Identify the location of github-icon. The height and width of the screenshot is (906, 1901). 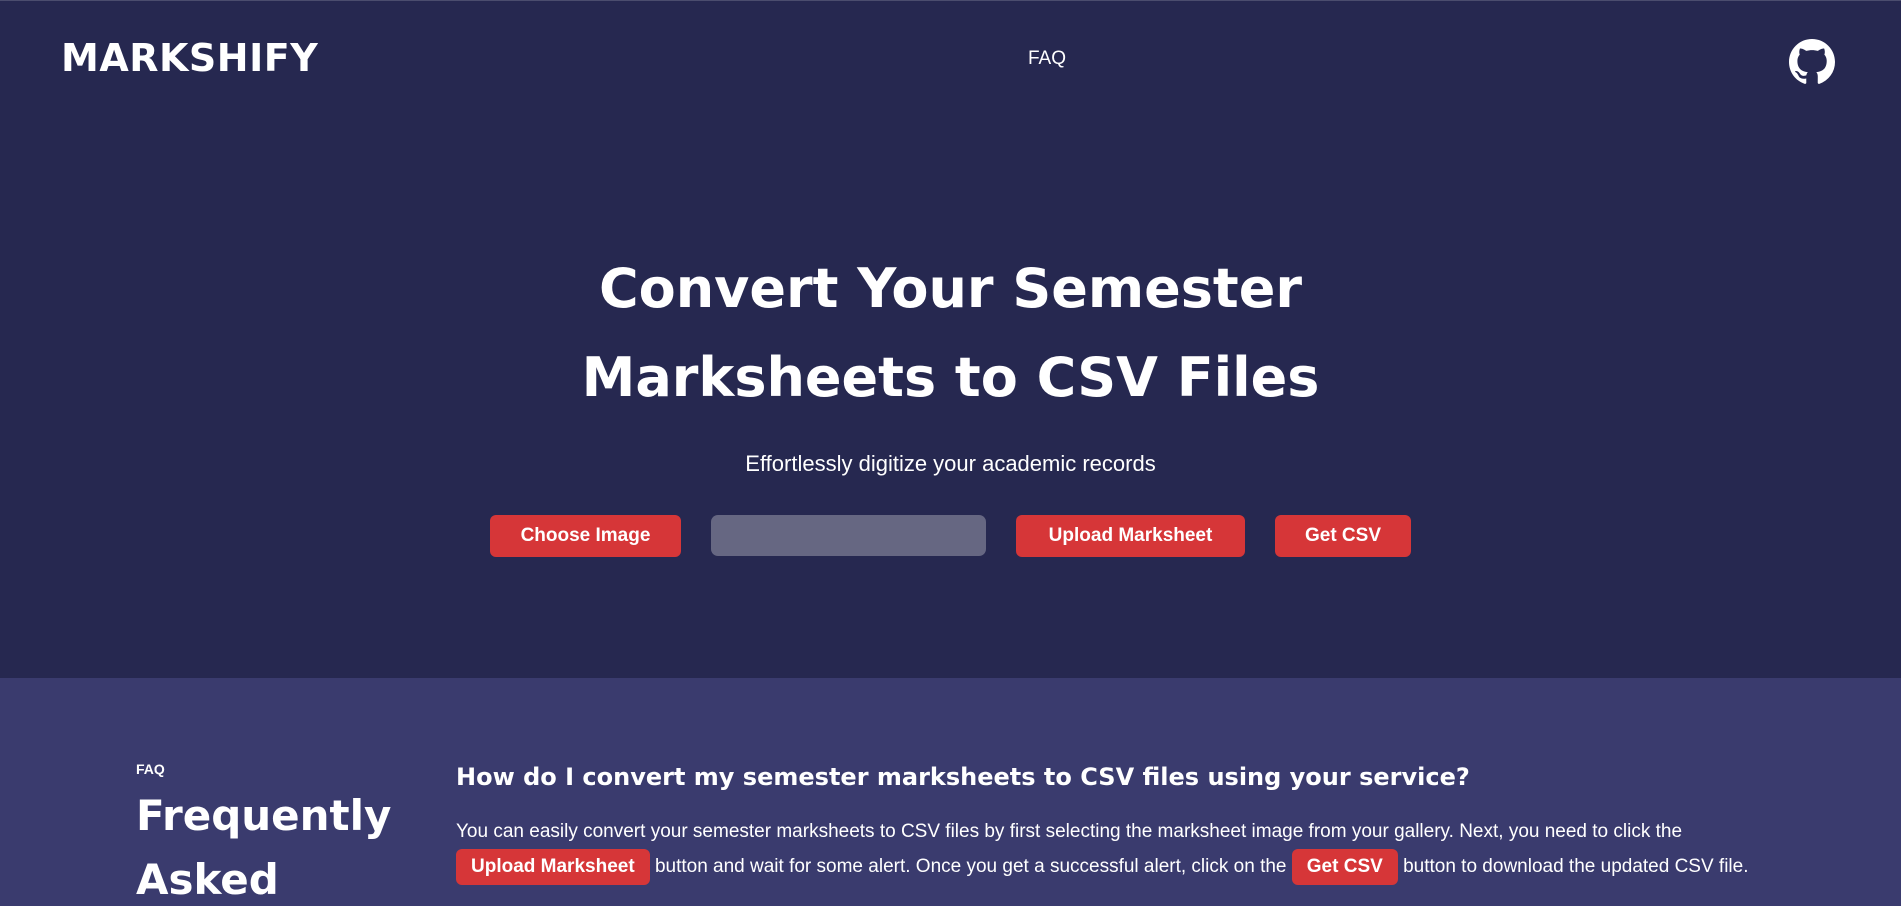
(1812, 62).